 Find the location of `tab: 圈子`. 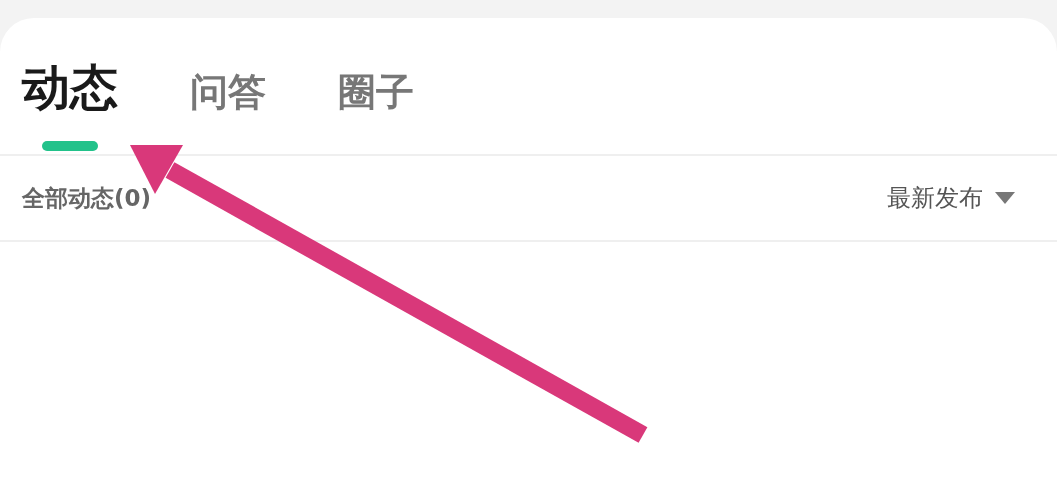

tab: 圈子 is located at coordinates (376, 92).